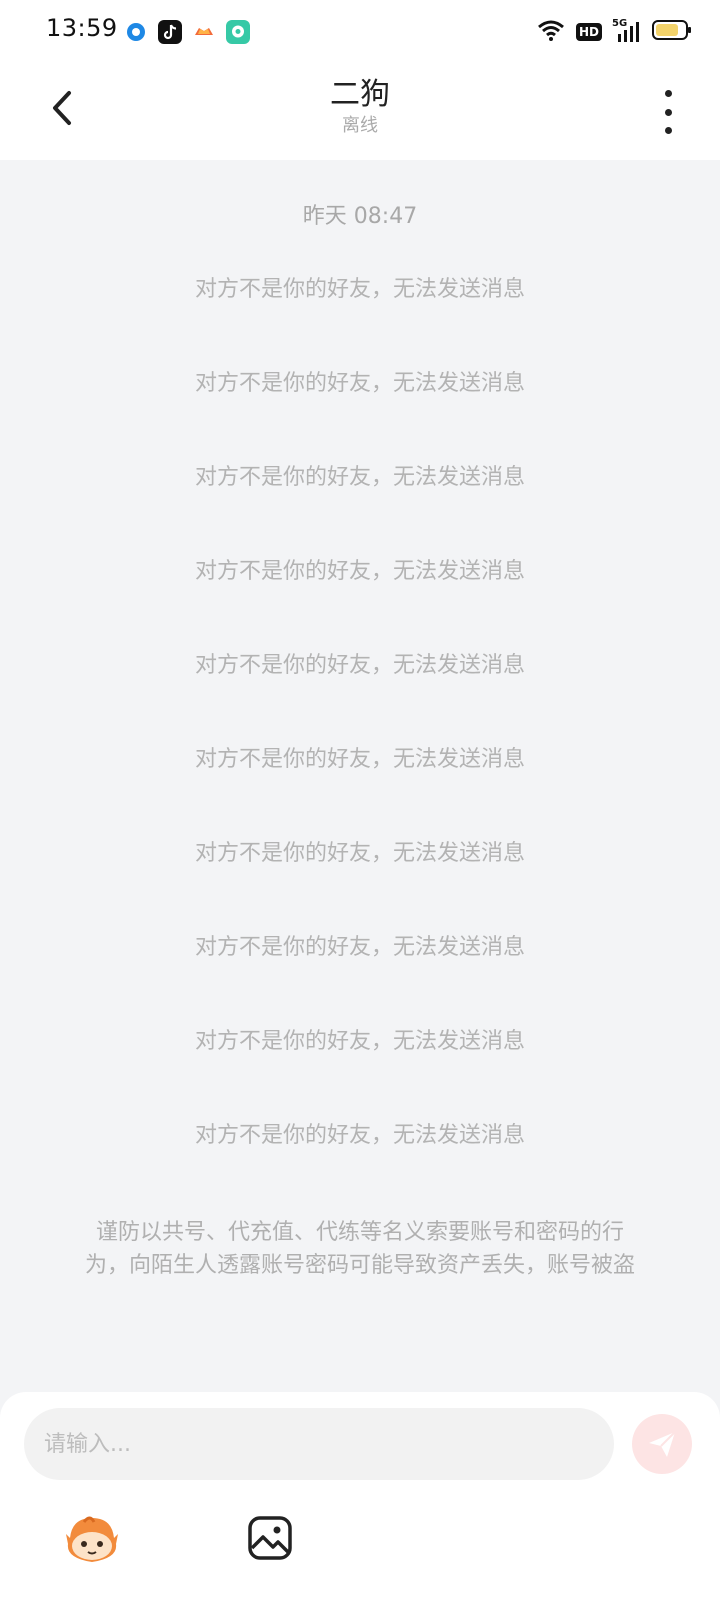 The image size is (720, 1600). Describe the element at coordinates (672, 32) in the screenshot. I see `battery-icon` at that location.